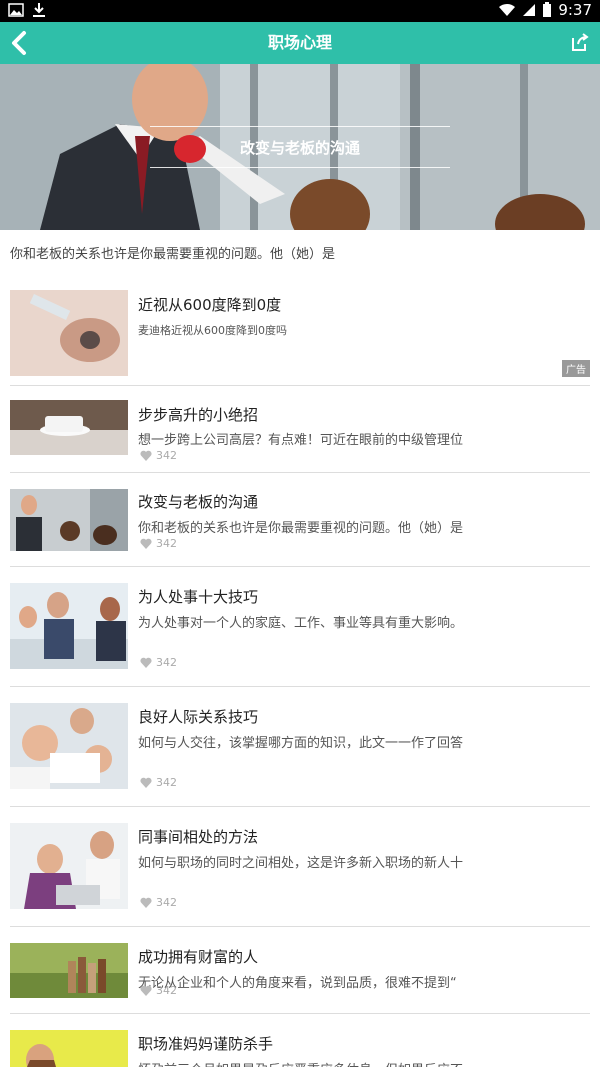 The height and width of the screenshot is (1067, 600). I want to click on banner-caption: 改变与老板的沟通, so click(299, 148).